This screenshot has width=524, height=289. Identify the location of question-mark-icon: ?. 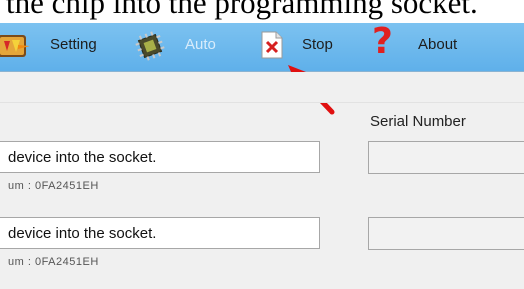
(382, 41).